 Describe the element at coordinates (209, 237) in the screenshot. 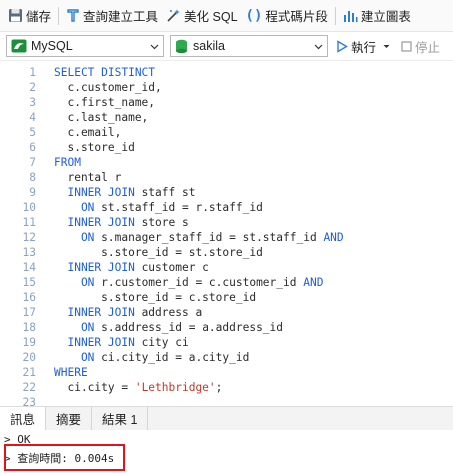

I see `sql-text: s.manager_staff_id = st.staff_id` at that location.